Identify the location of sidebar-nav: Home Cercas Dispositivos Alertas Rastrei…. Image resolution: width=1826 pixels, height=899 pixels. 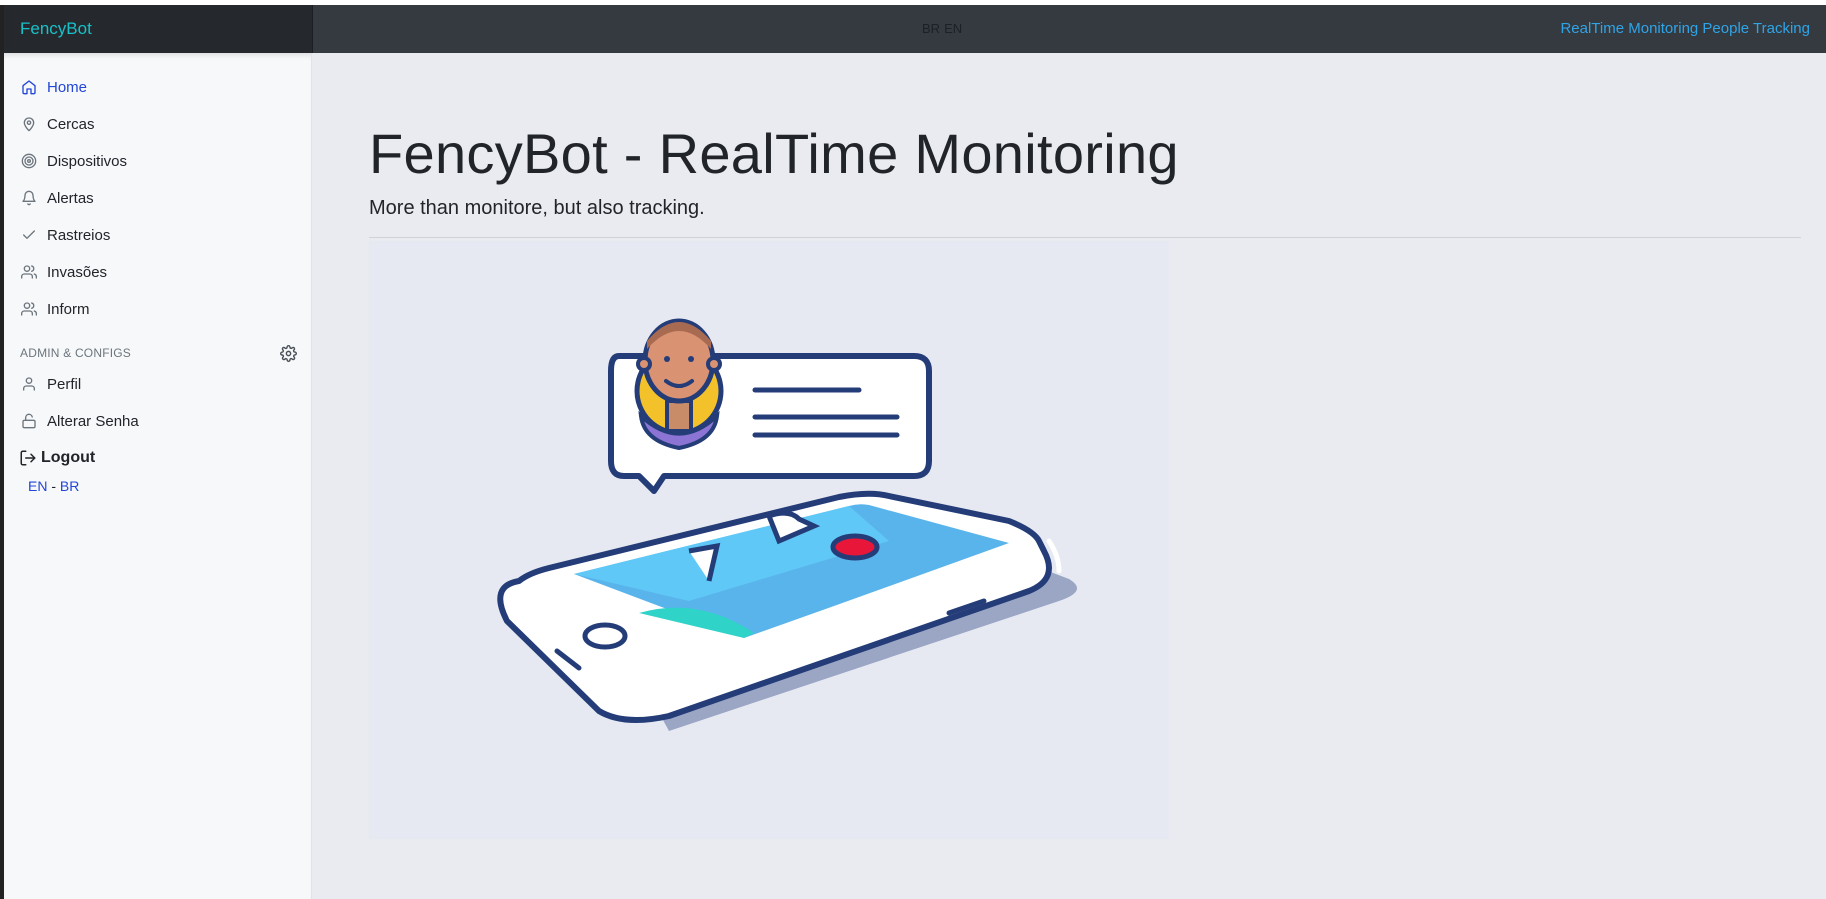
(157, 190).